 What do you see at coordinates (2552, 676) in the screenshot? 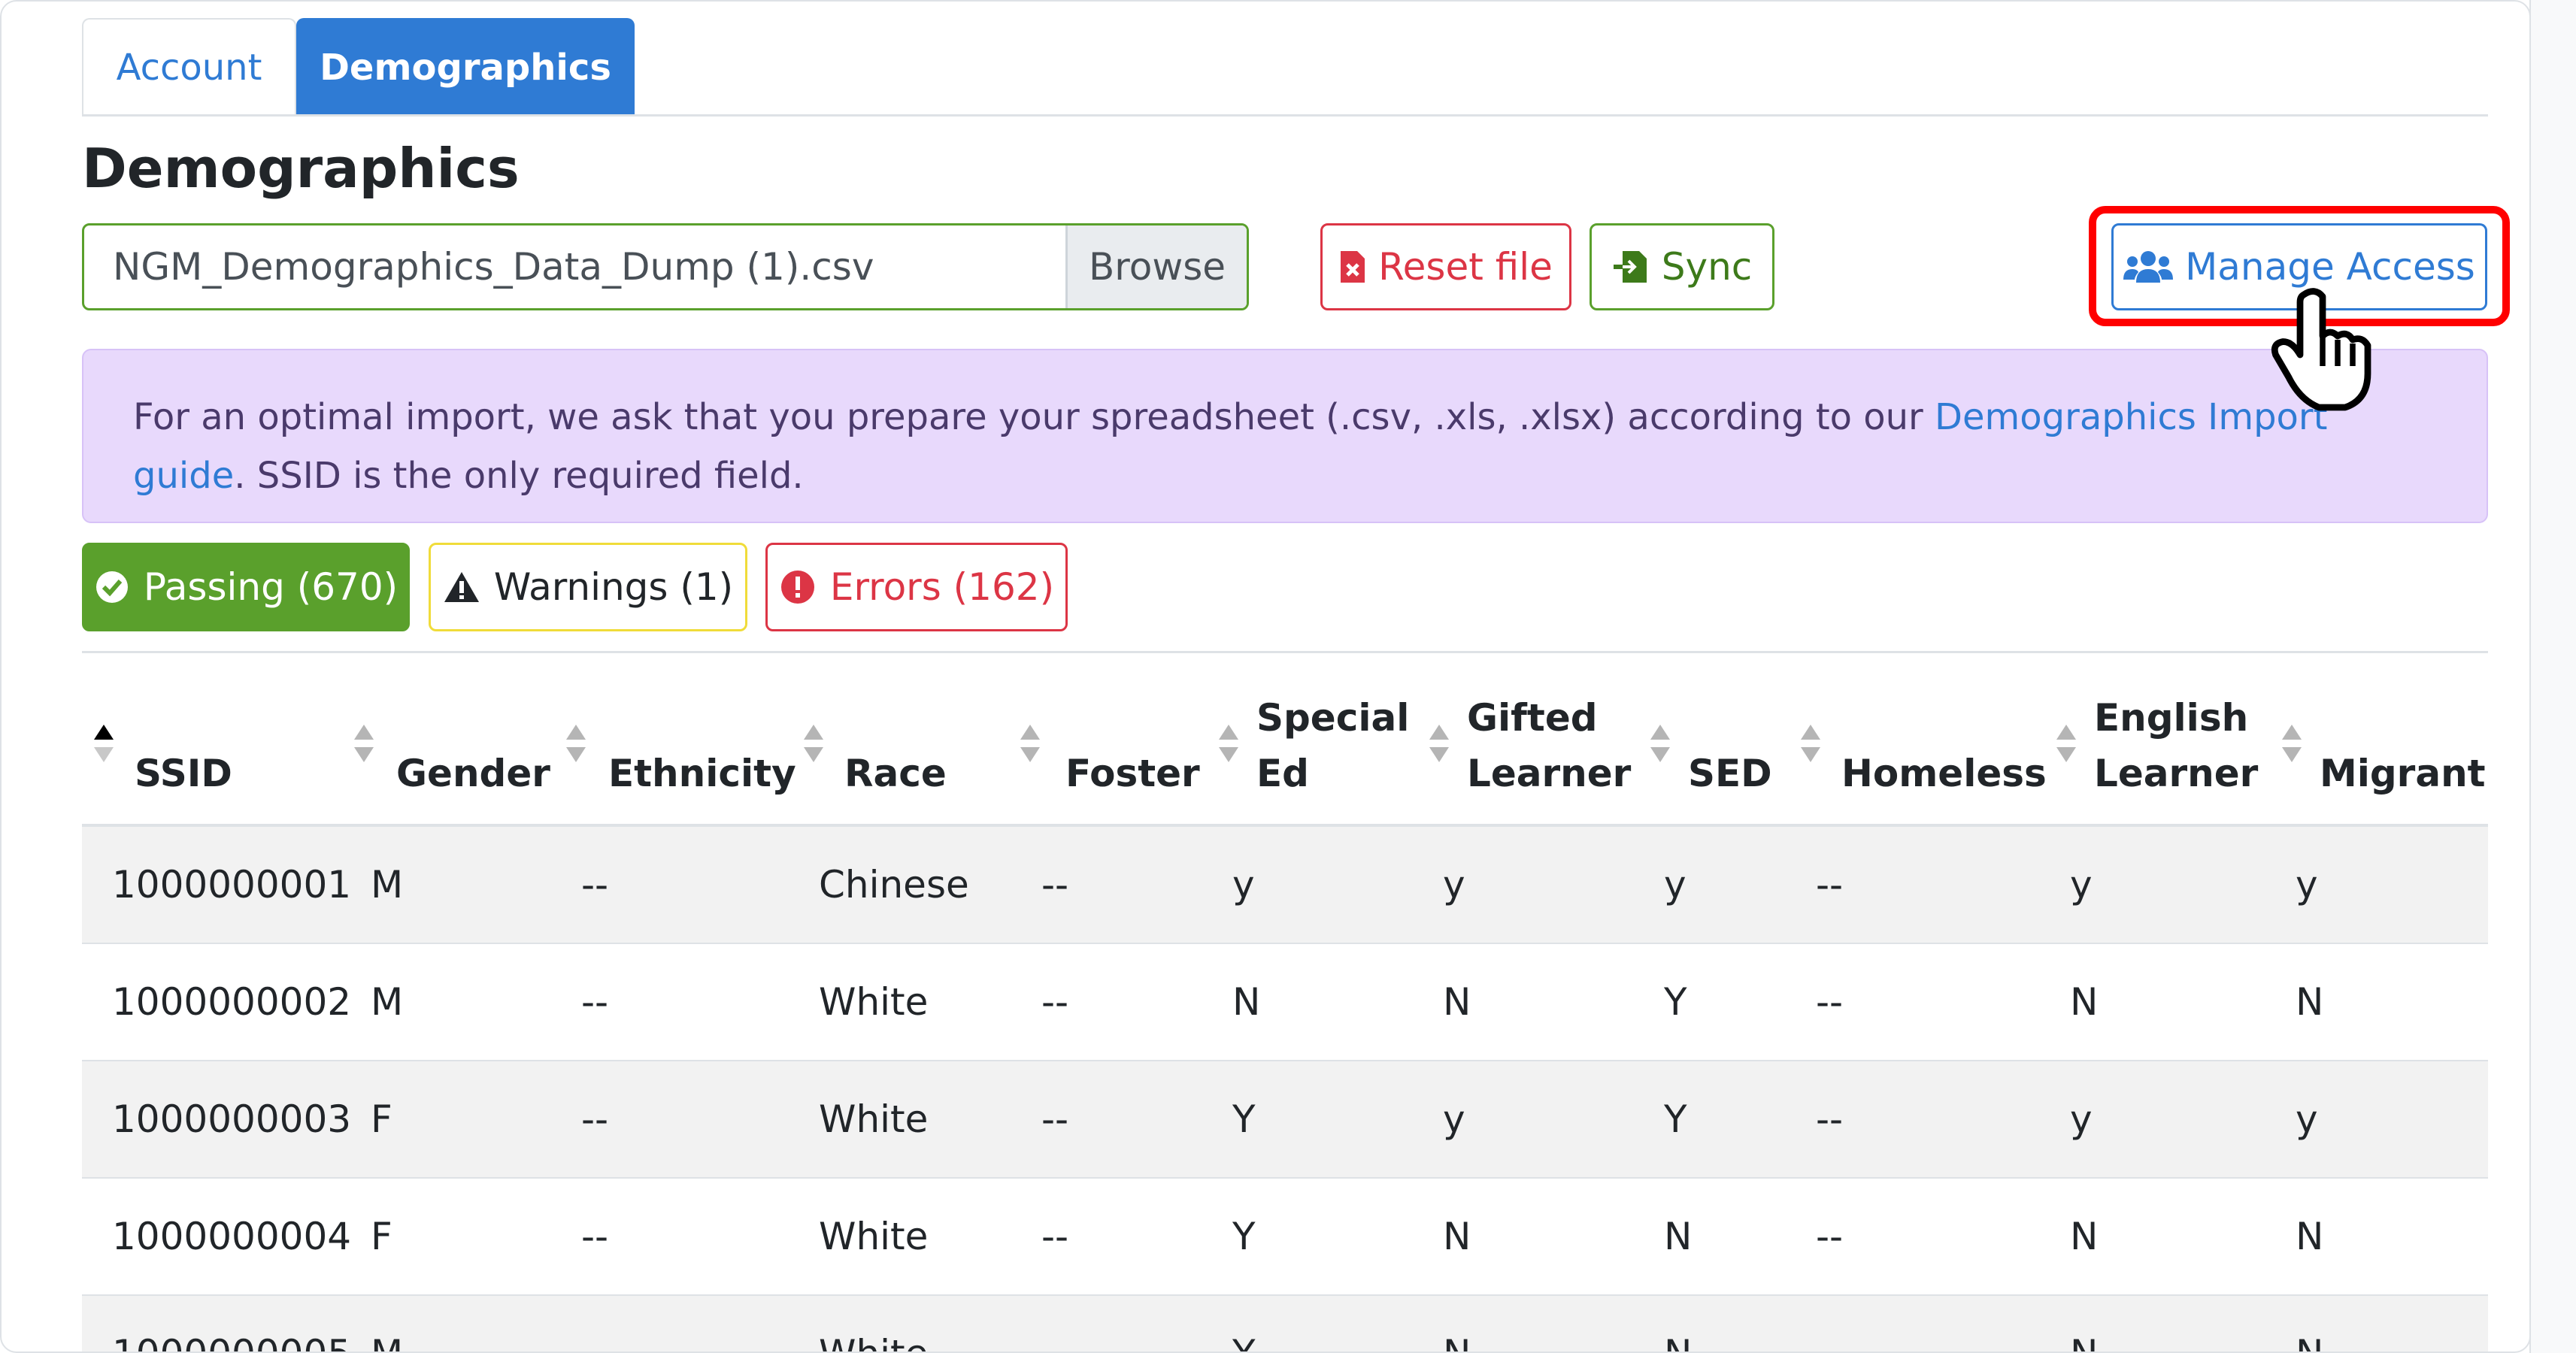
I see `scrollbar` at bounding box center [2552, 676].